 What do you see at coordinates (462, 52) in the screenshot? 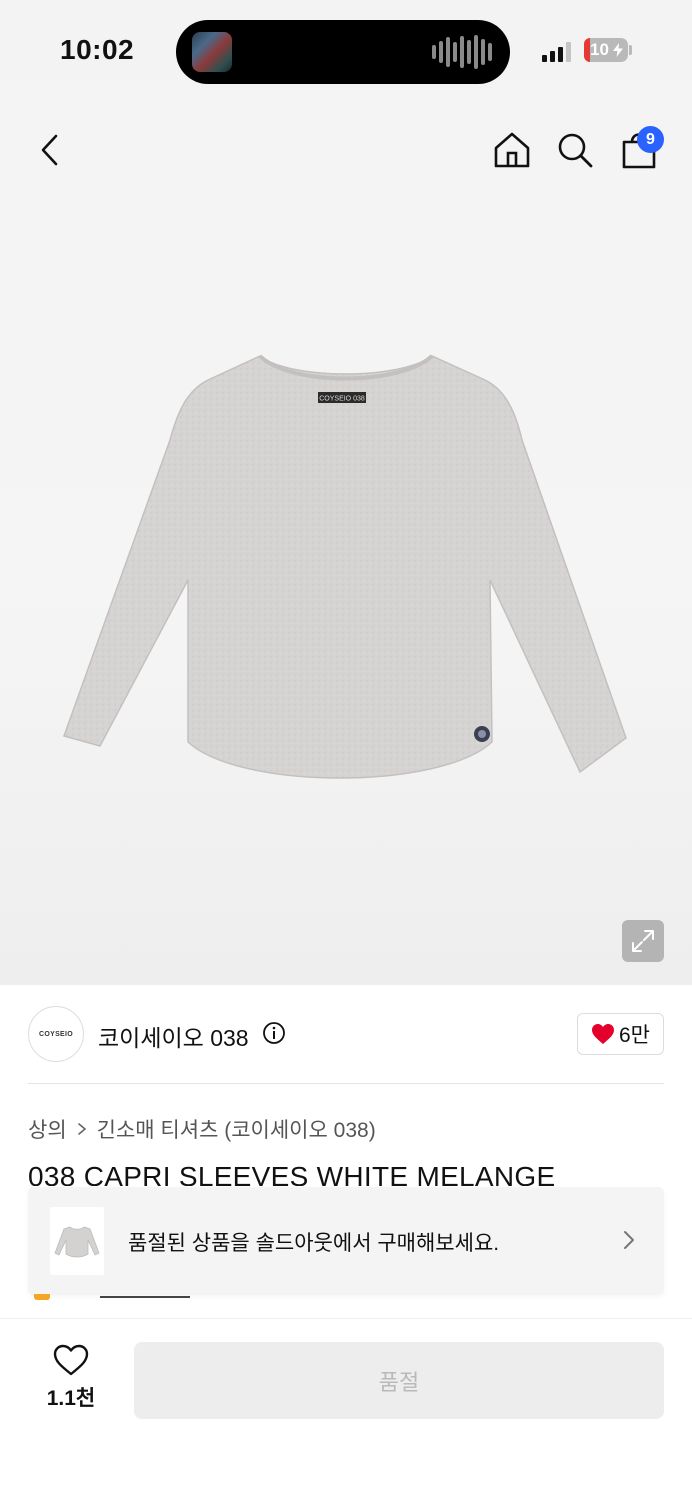
I see `audio-waveform-icon` at bounding box center [462, 52].